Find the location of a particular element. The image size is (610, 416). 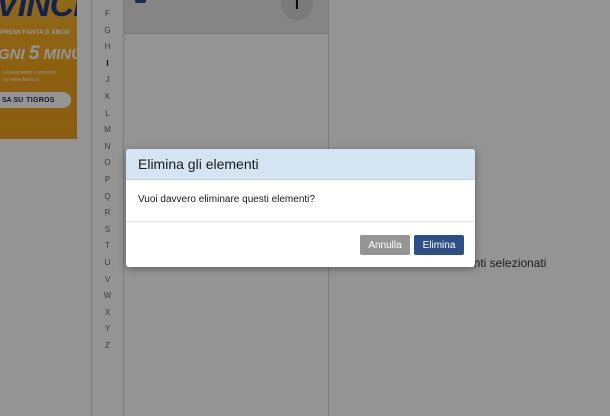

delete-button: Elimina is located at coordinates (439, 245).